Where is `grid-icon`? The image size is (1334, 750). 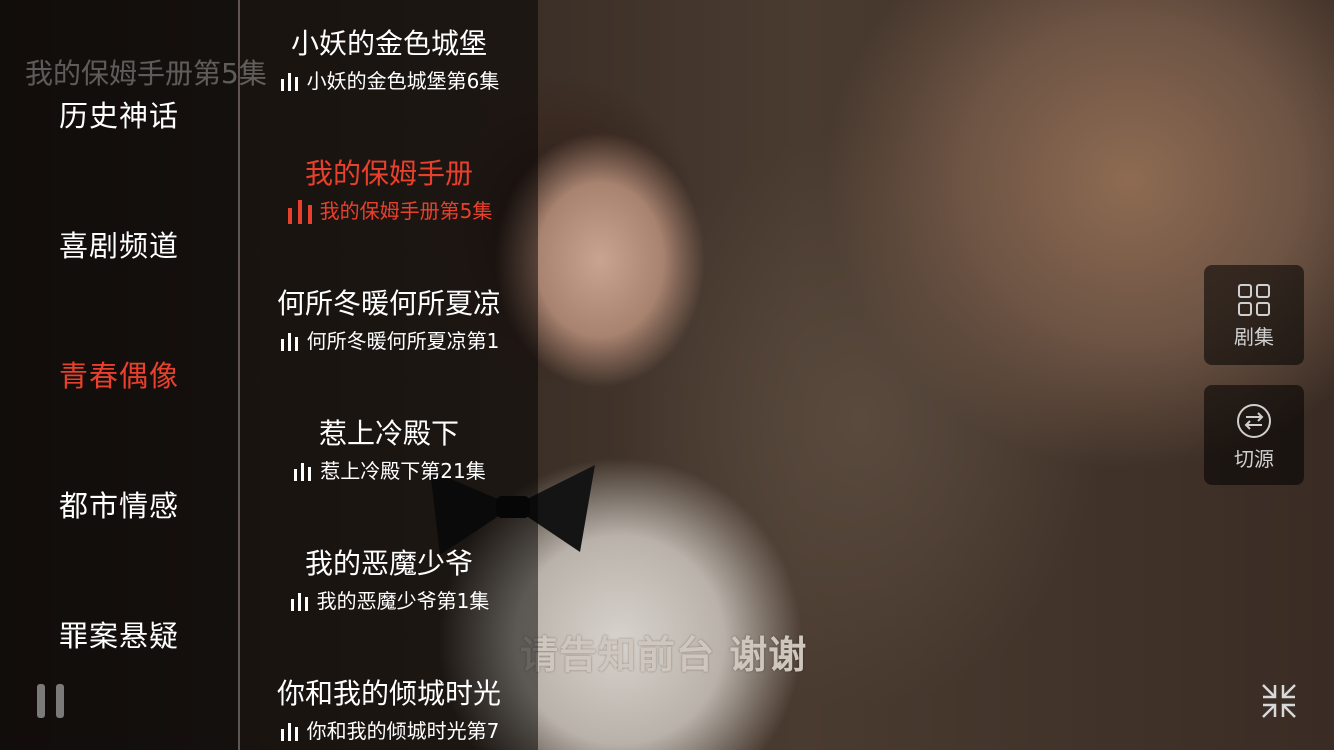 grid-icon is located at coordinates (1254, 300).